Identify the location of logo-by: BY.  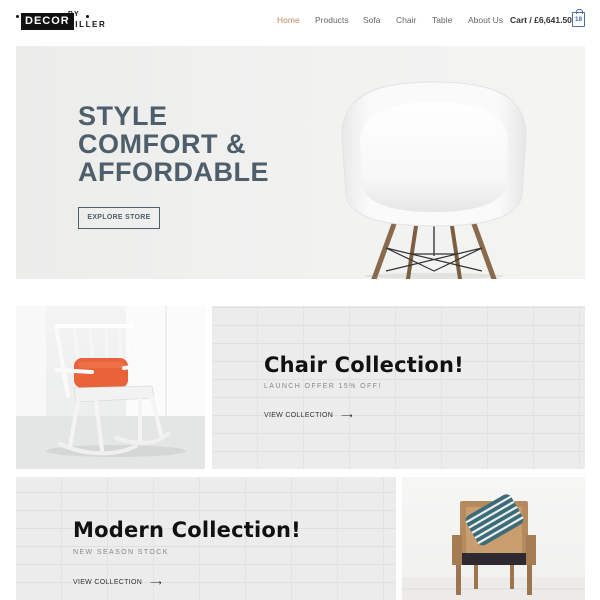
(74, 14).